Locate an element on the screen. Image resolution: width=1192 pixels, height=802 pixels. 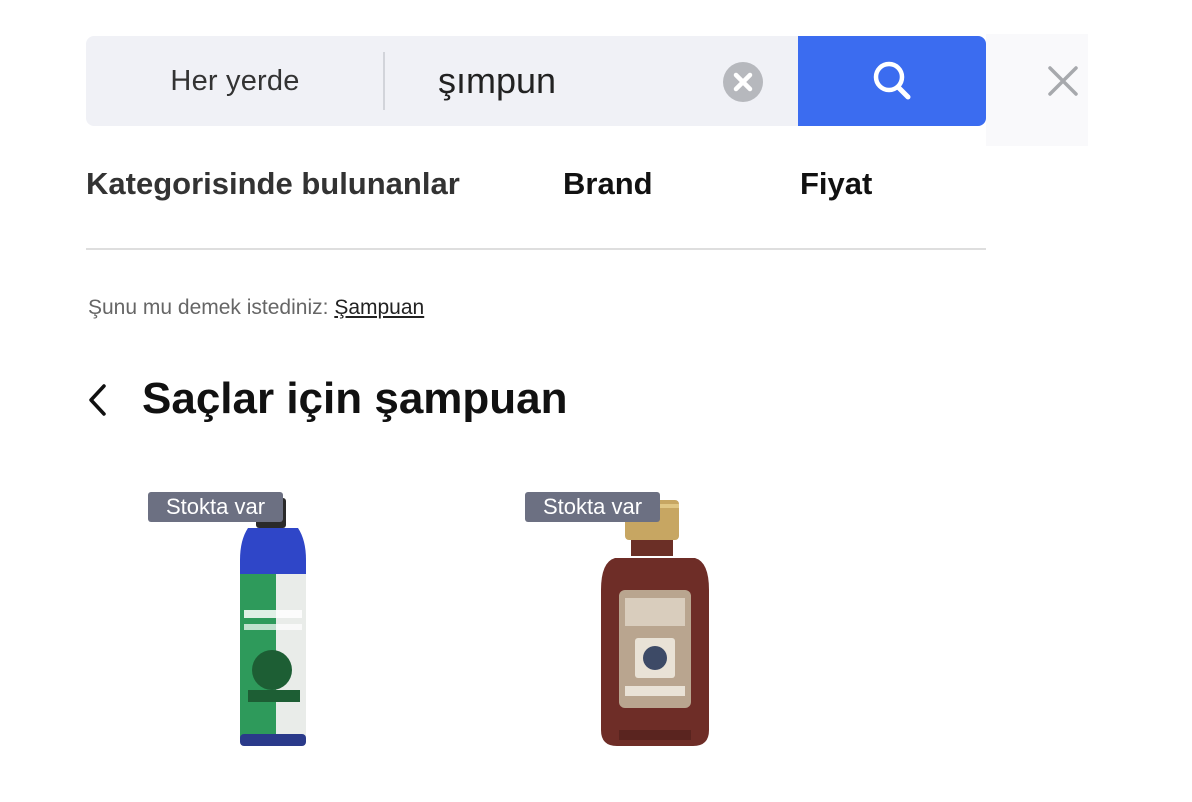
tabs-divider is located at coordinates (536, 249).